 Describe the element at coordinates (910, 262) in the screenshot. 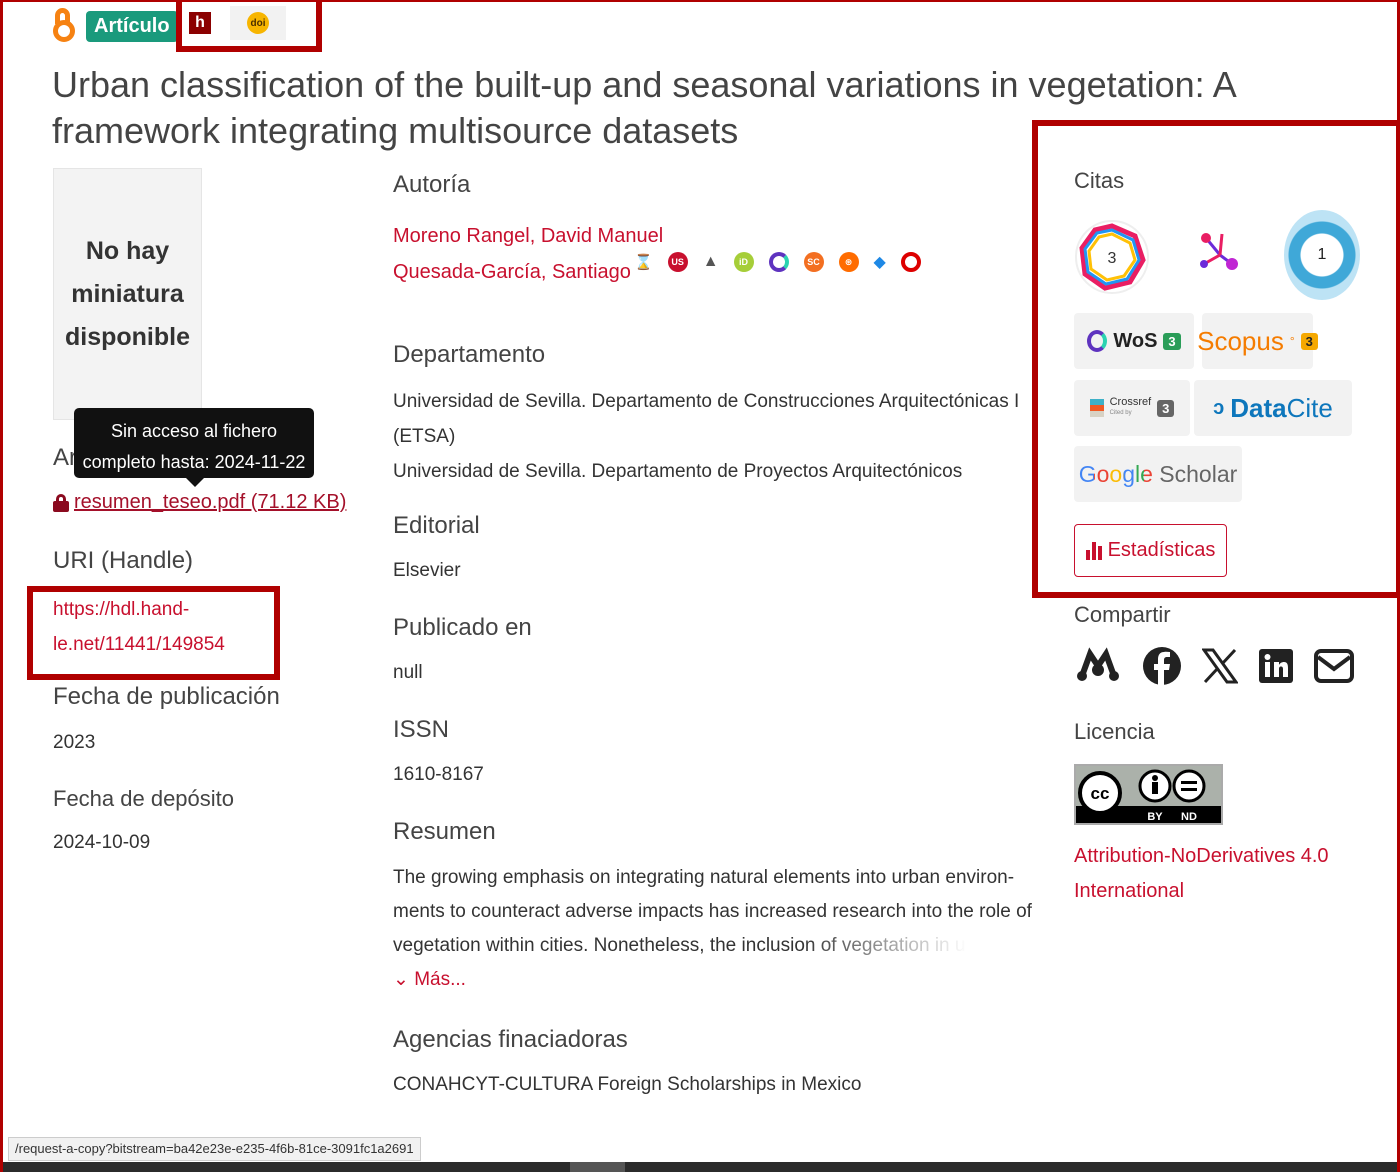

I see `dialnet-icon` at that location.